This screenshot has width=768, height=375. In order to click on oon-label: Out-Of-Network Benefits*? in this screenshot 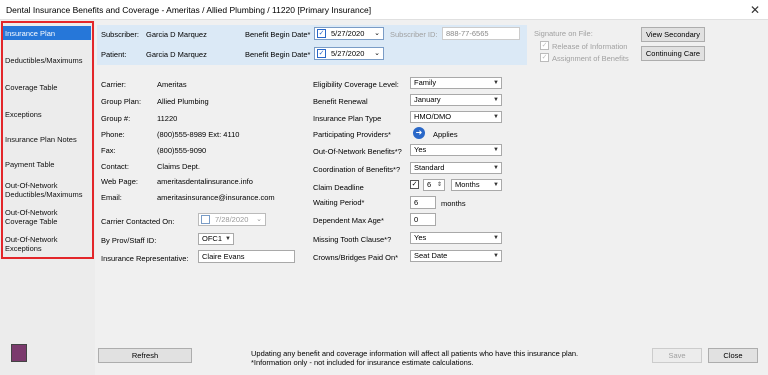, I will do `click(357, 151)`.